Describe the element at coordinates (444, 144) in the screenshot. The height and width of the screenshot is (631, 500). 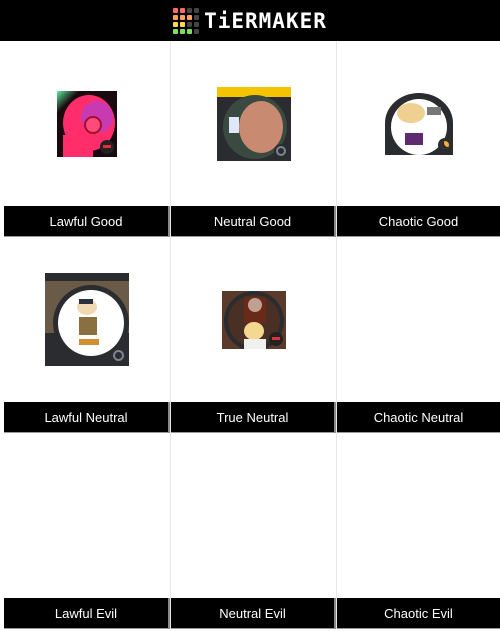
I see `status-idle-icon` at that location.